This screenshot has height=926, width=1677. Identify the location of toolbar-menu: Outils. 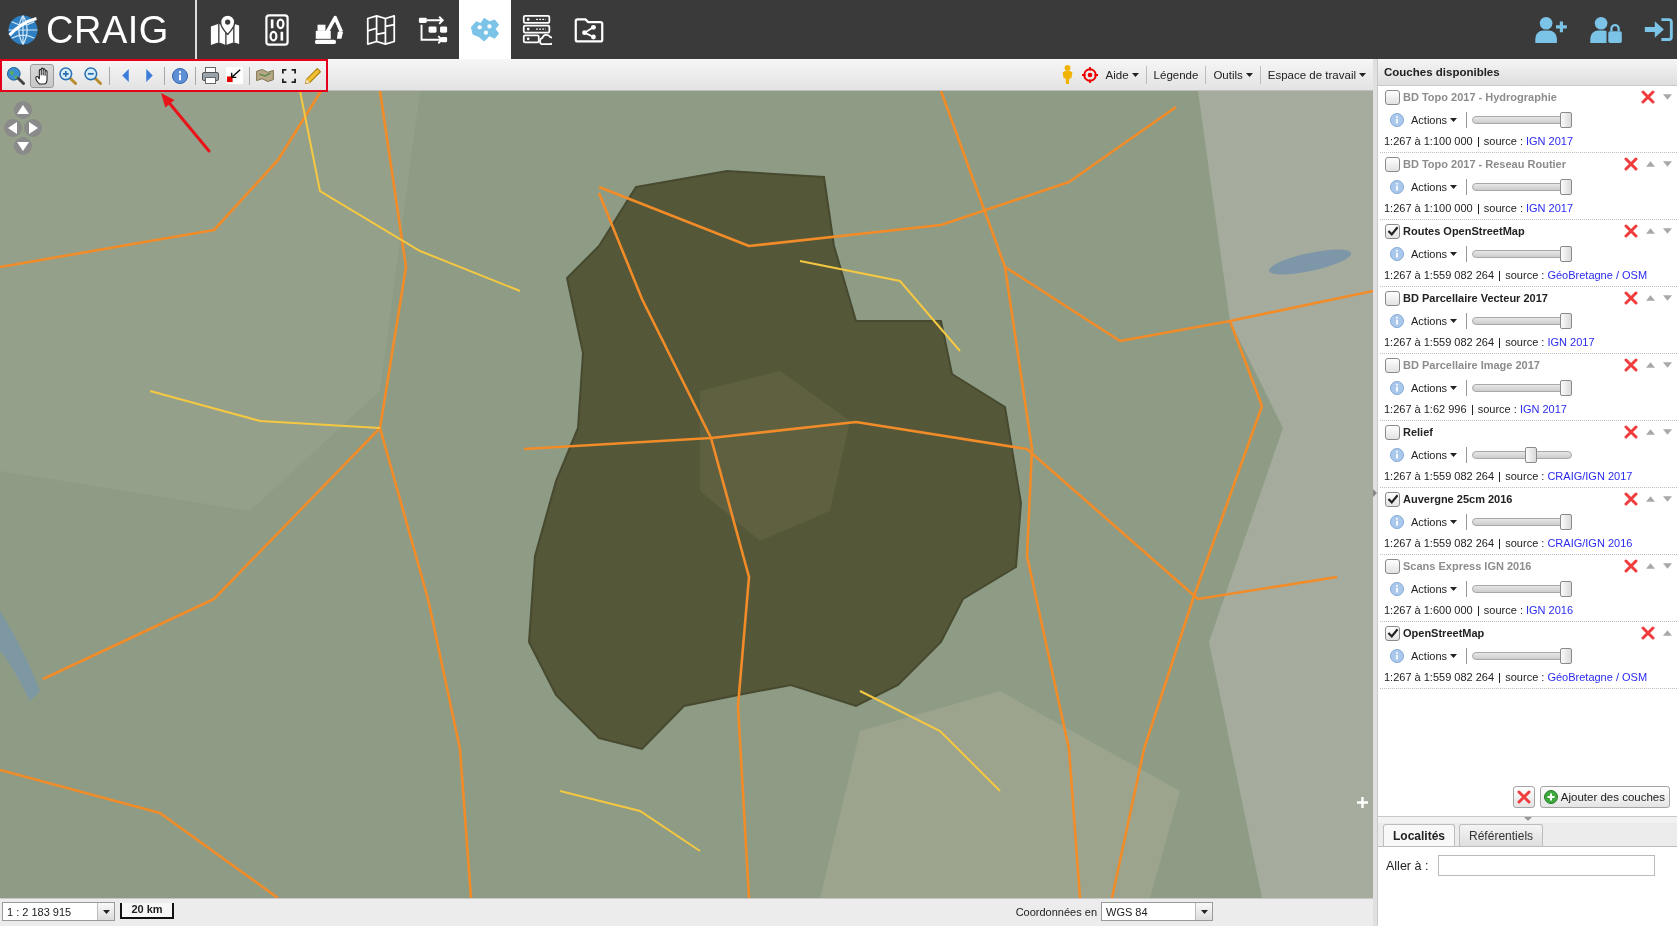
(1233, 74).